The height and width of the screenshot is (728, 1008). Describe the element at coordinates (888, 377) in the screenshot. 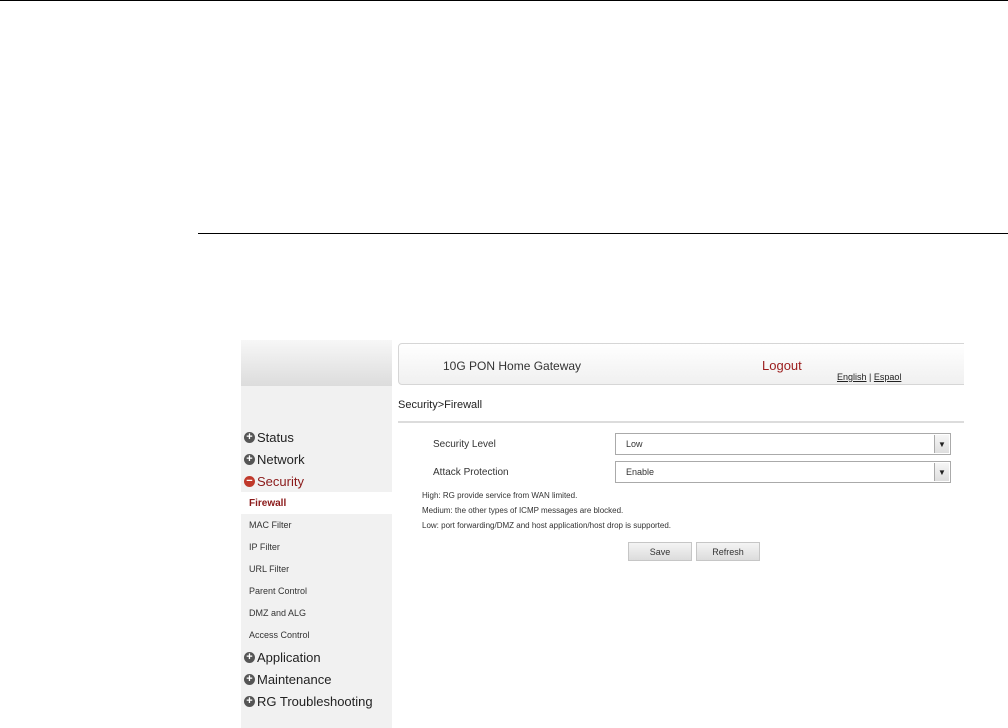

I see `language-espanol-link: Espaol` at that location.